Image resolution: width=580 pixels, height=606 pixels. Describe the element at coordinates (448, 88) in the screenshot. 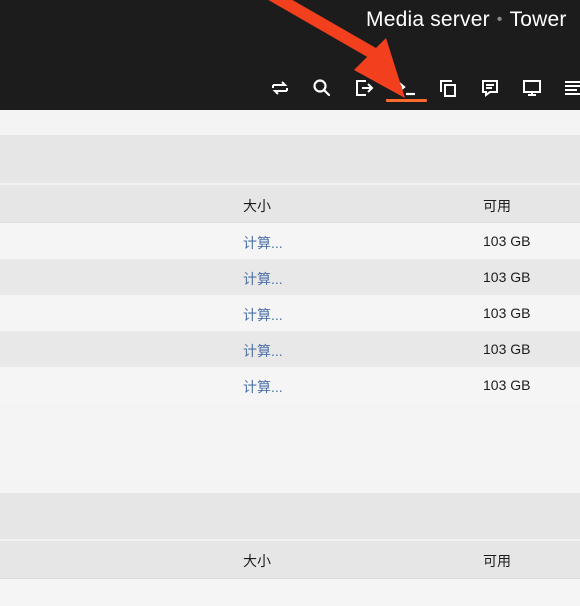

I see `copy-window-icon` at that location.